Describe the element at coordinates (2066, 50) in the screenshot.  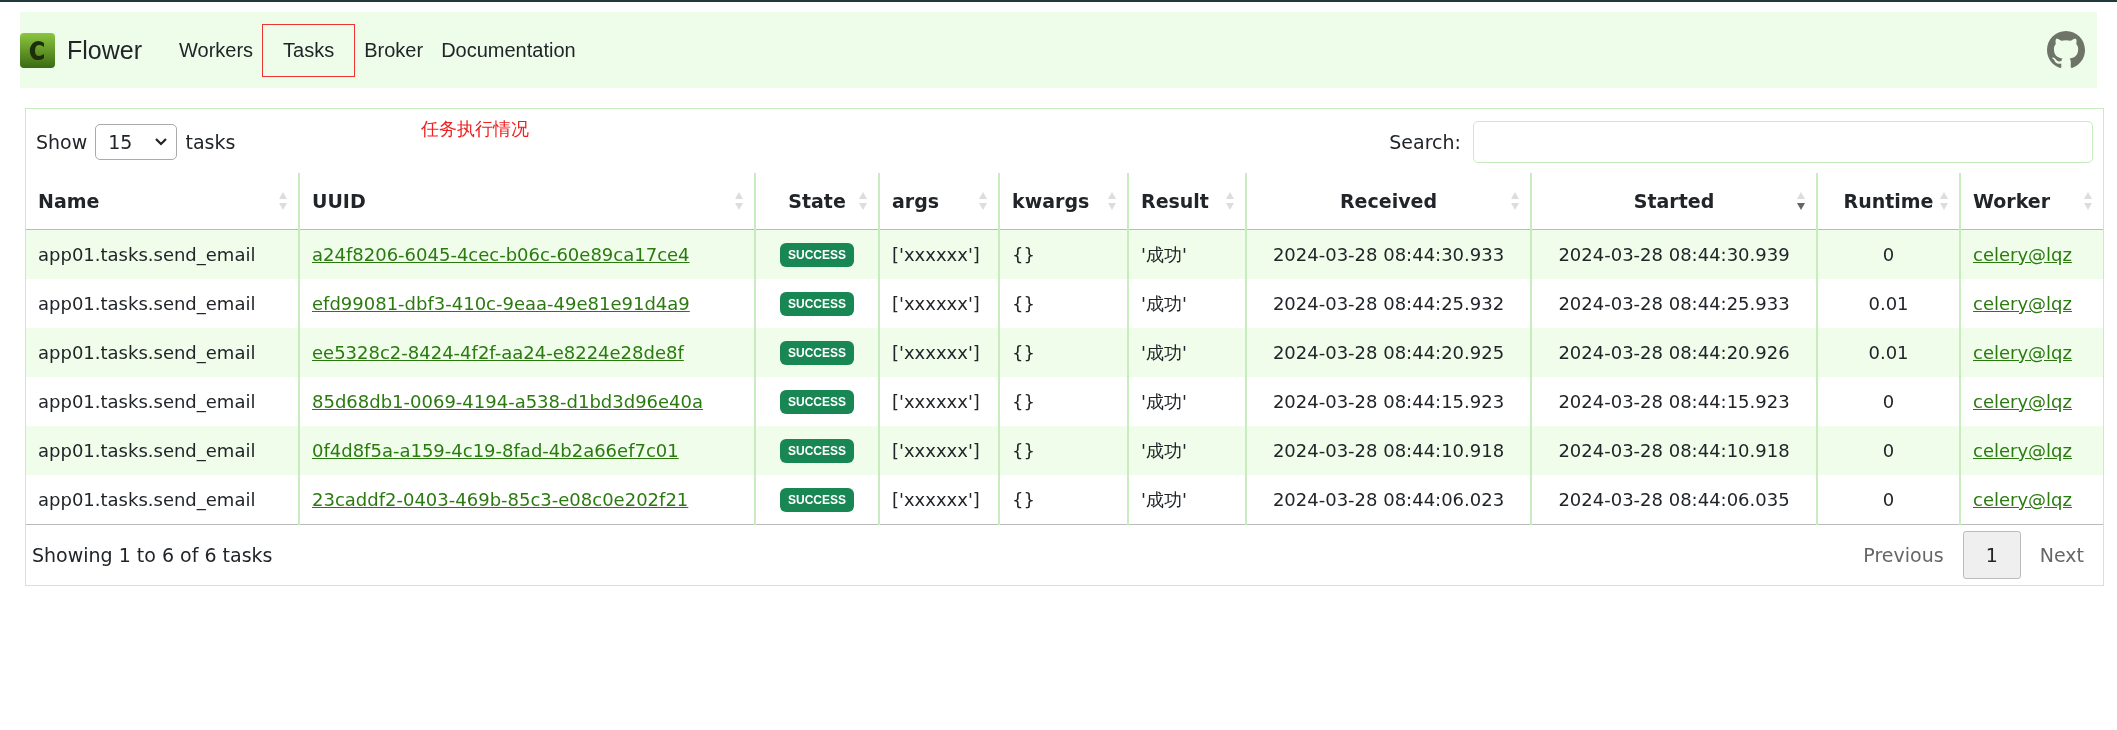
I see `github-icon` at that location.